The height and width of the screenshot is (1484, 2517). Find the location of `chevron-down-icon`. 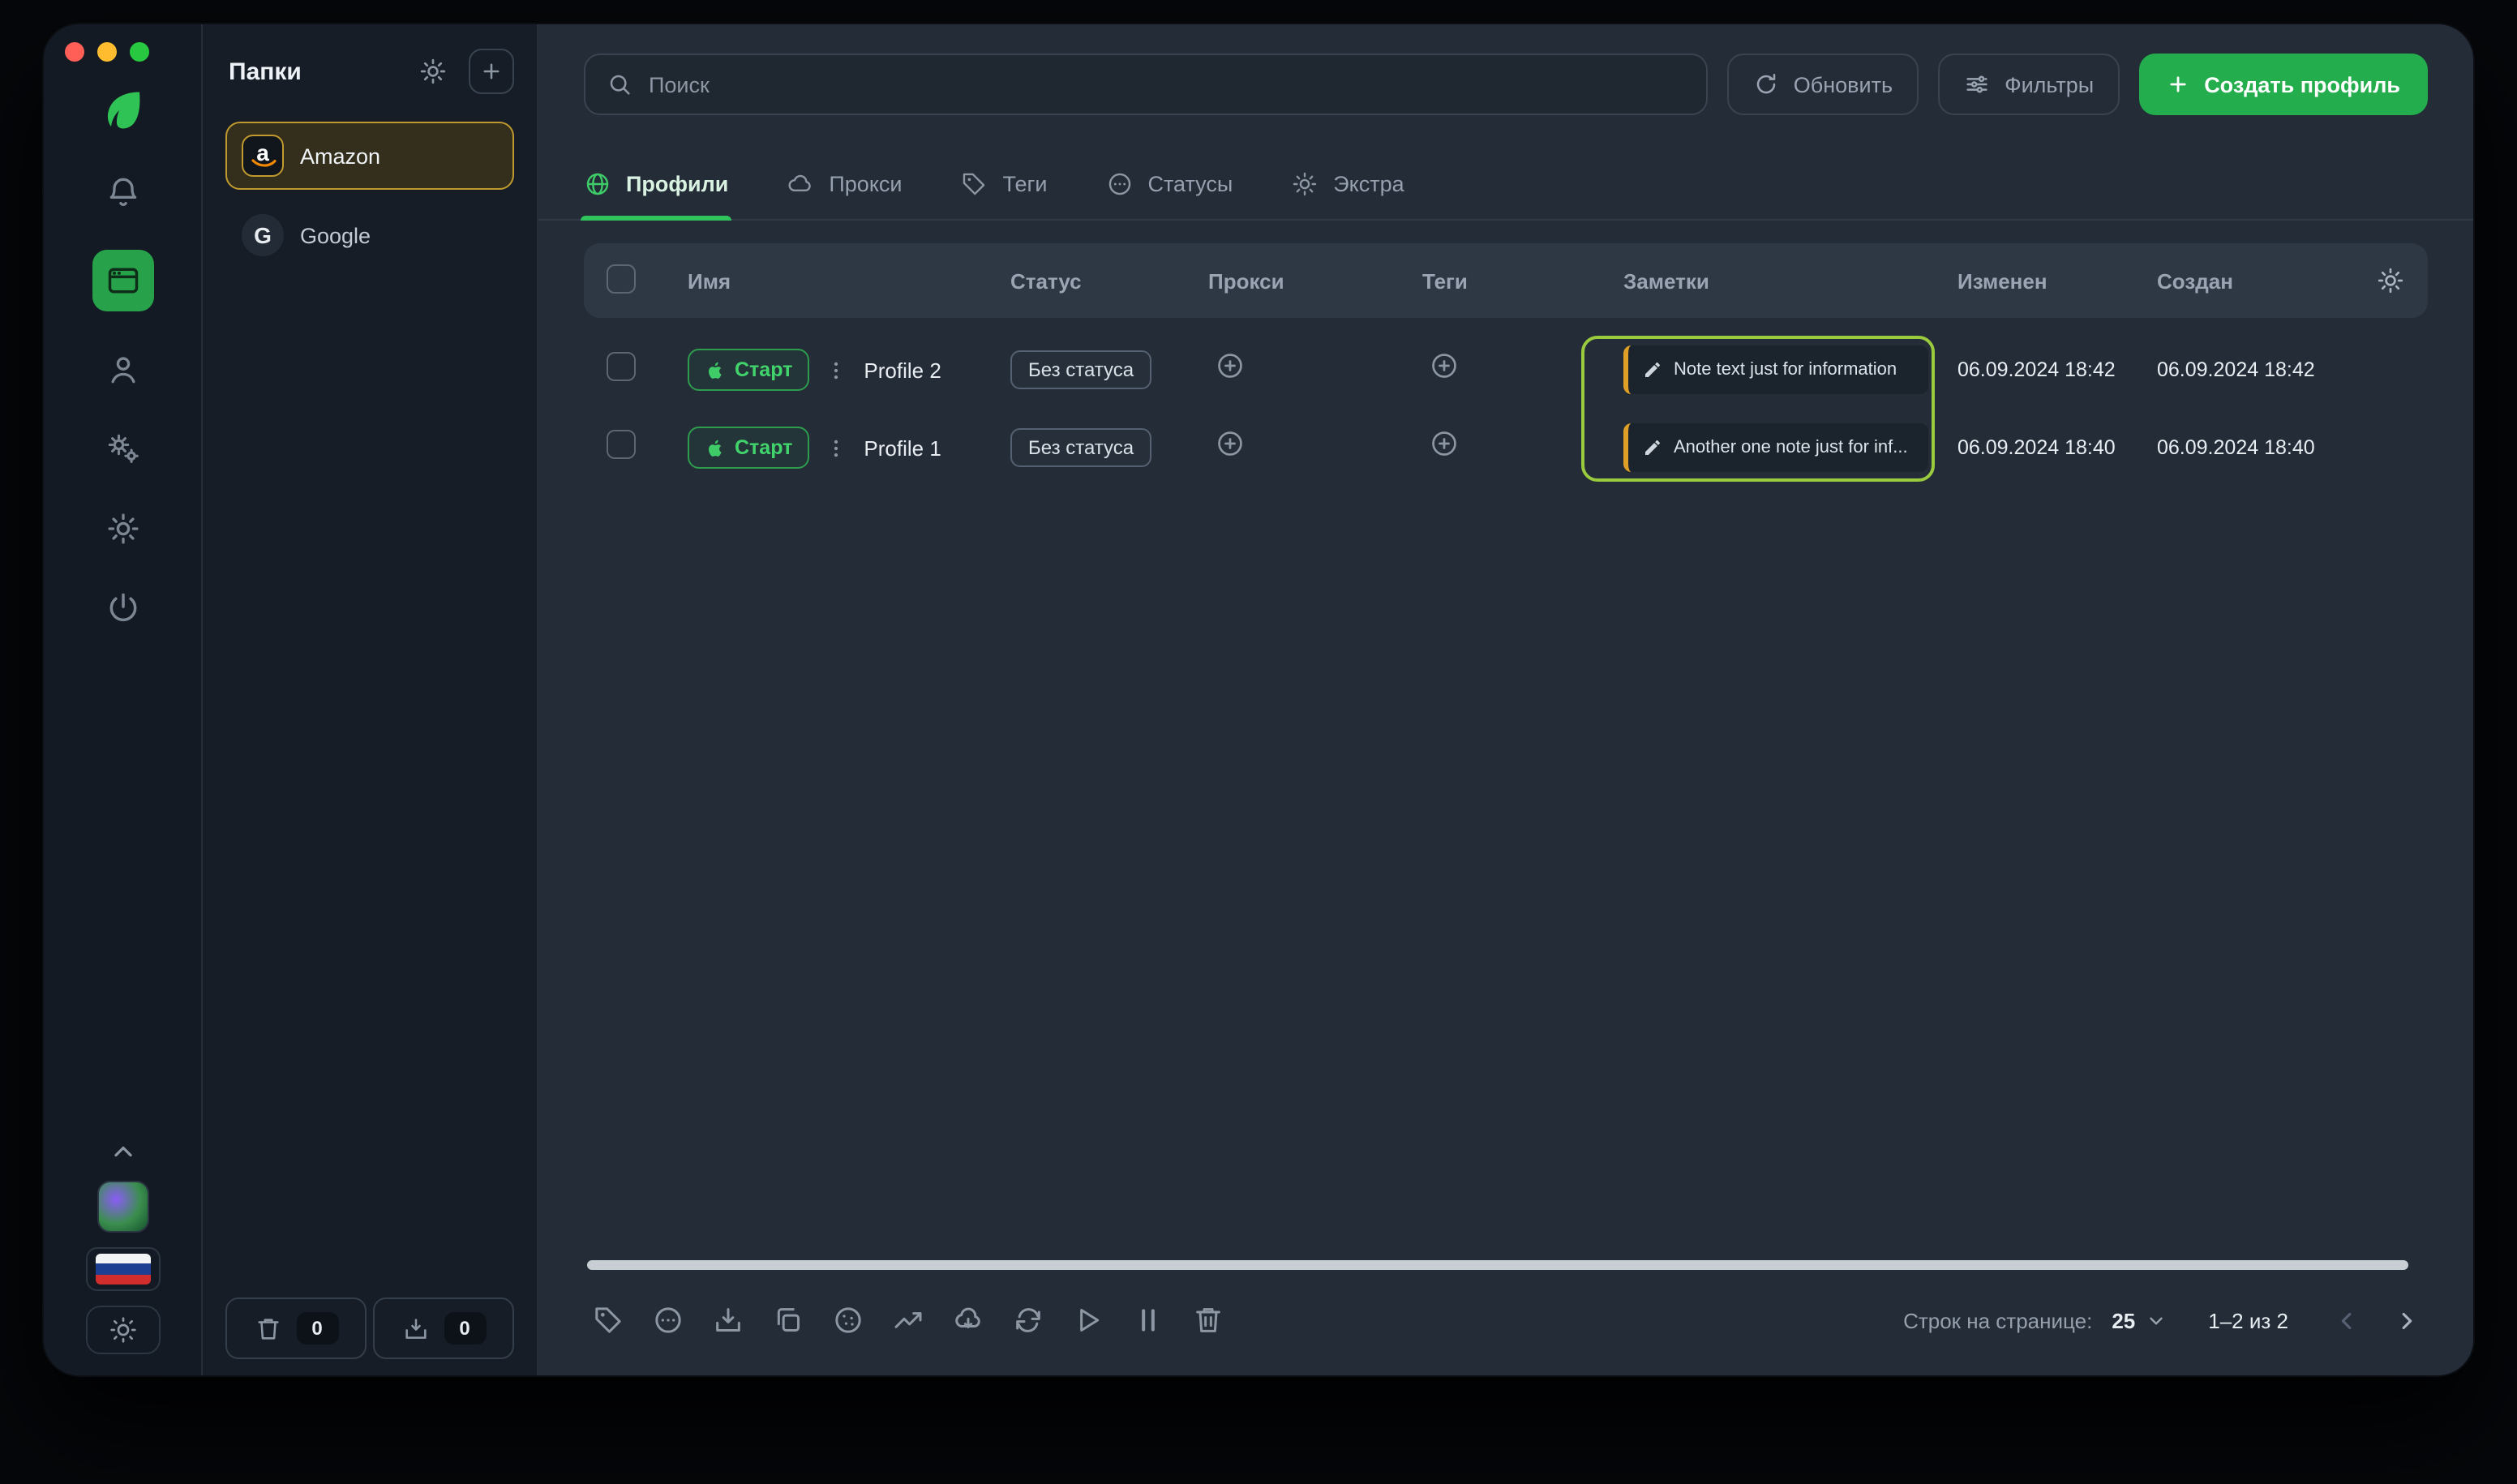

chevron-down-icon is located at coordinates (2155, 1320).